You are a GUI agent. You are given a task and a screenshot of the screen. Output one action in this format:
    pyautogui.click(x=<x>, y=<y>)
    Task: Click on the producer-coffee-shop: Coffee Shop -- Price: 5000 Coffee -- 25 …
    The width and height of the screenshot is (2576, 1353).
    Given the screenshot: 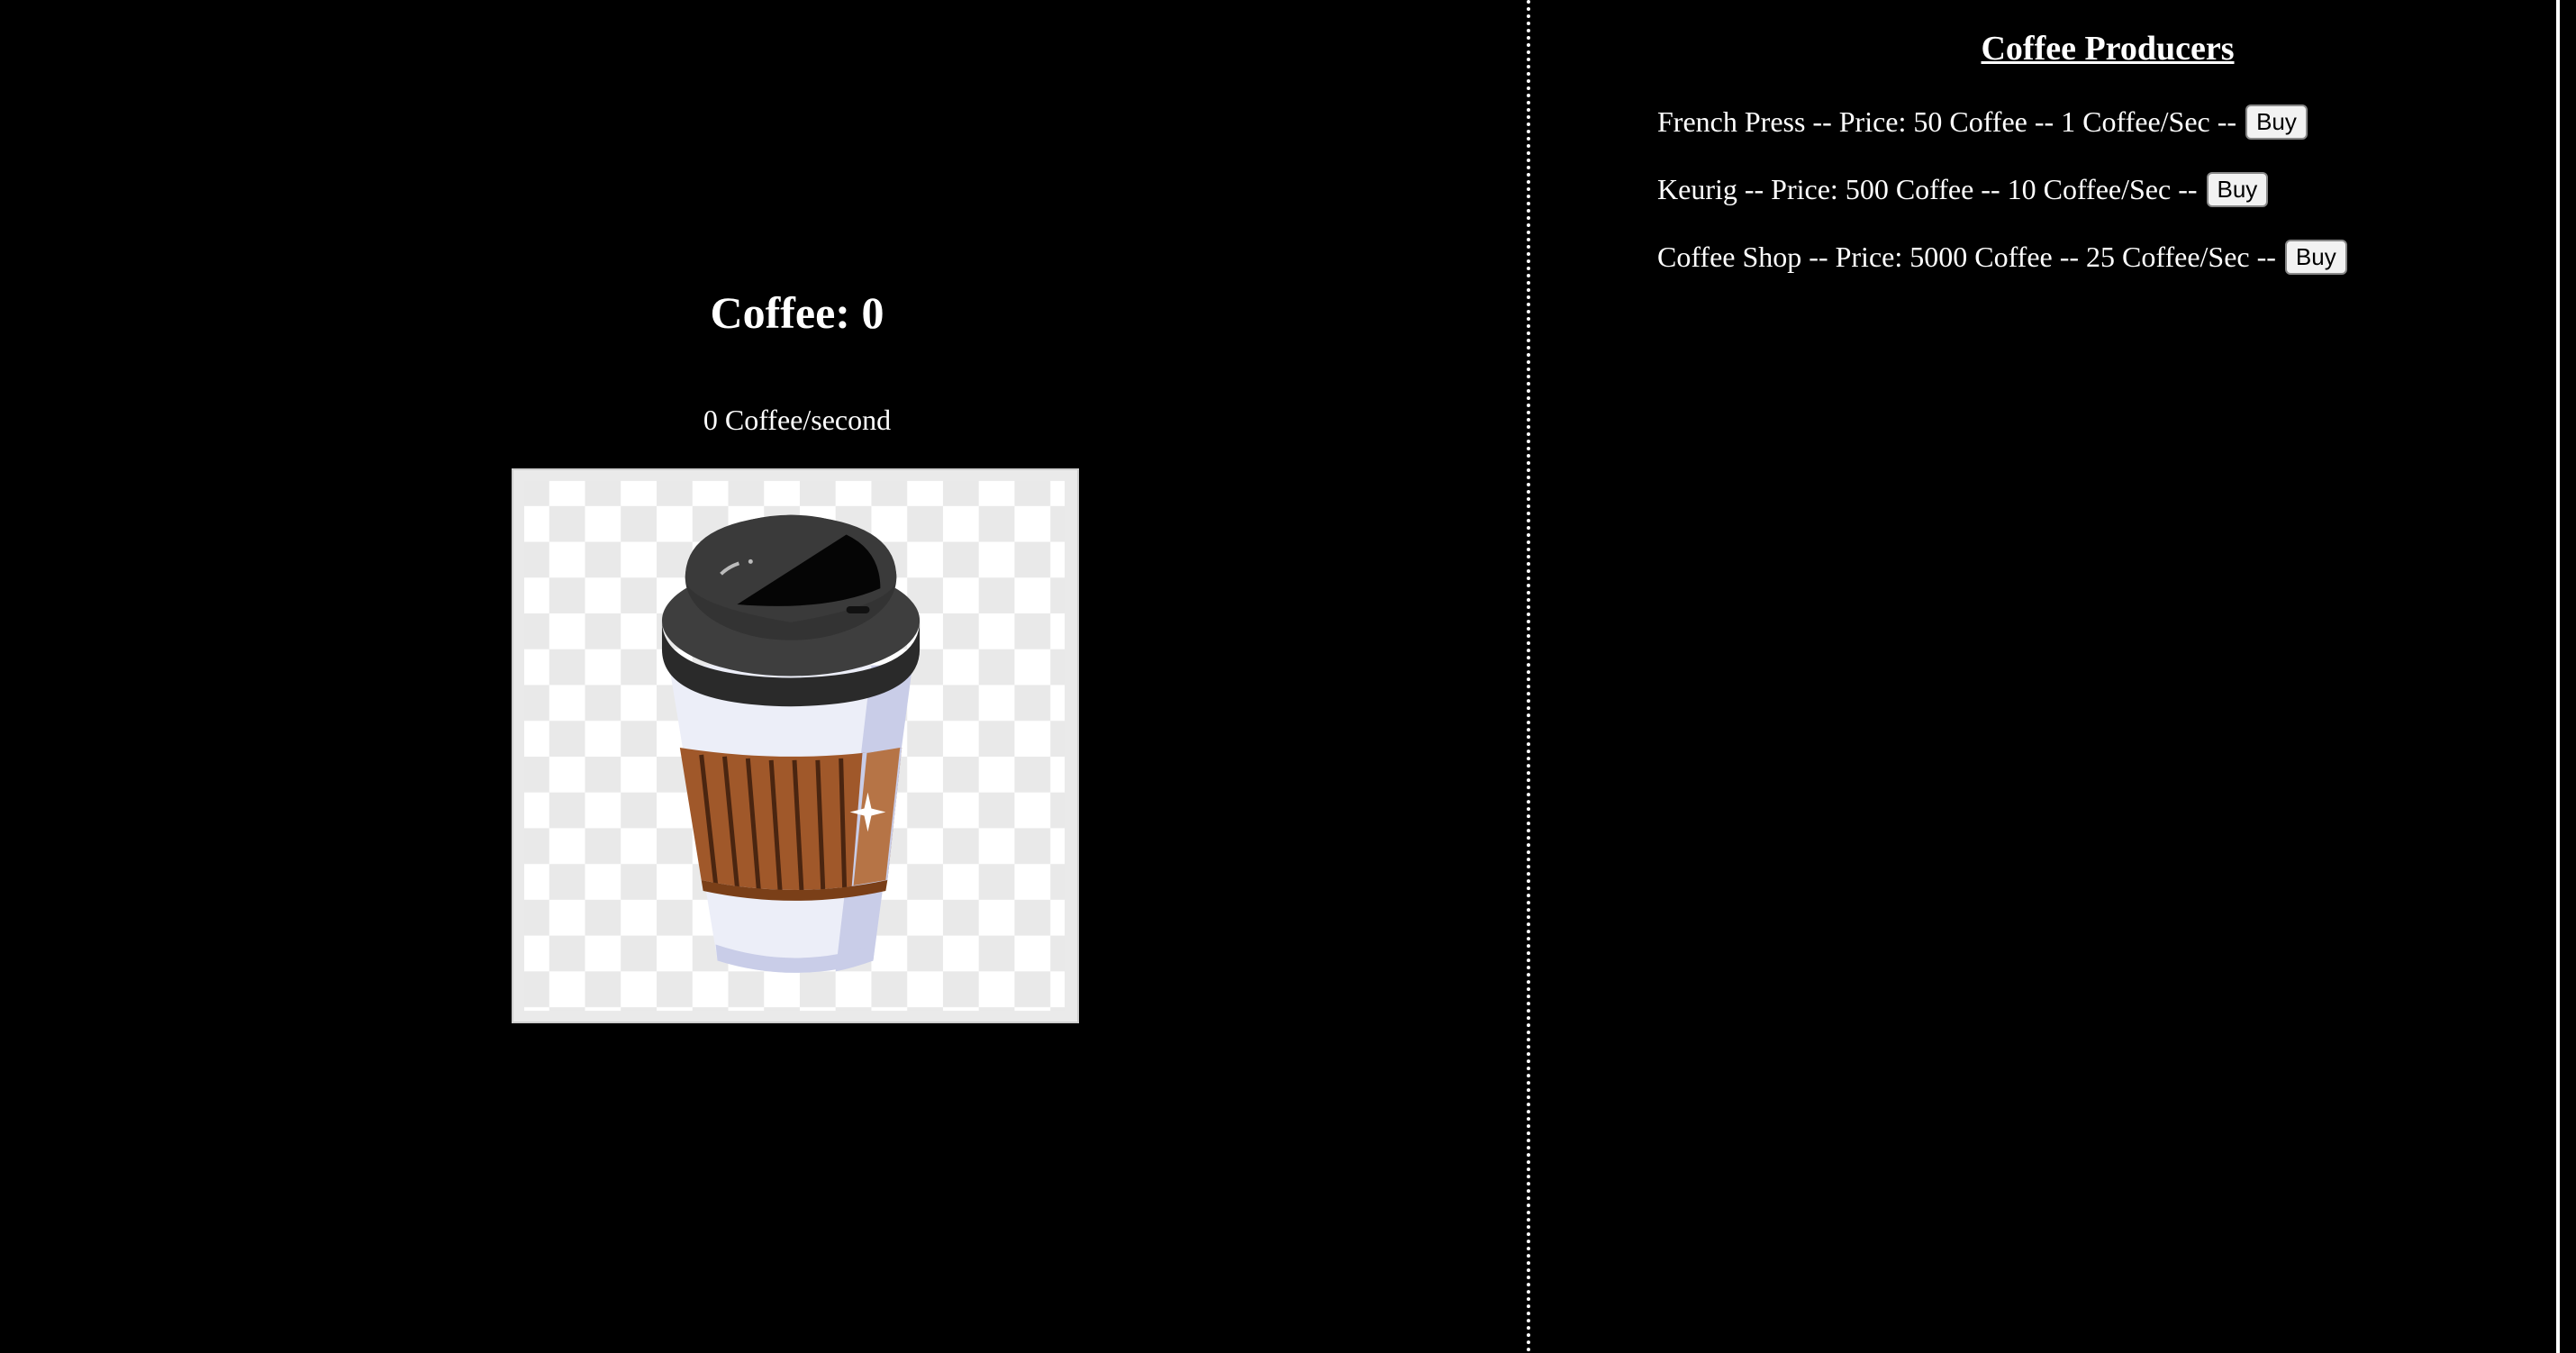 What is the action you would take?
    pyautogui.click(x=2002, y=257)
    